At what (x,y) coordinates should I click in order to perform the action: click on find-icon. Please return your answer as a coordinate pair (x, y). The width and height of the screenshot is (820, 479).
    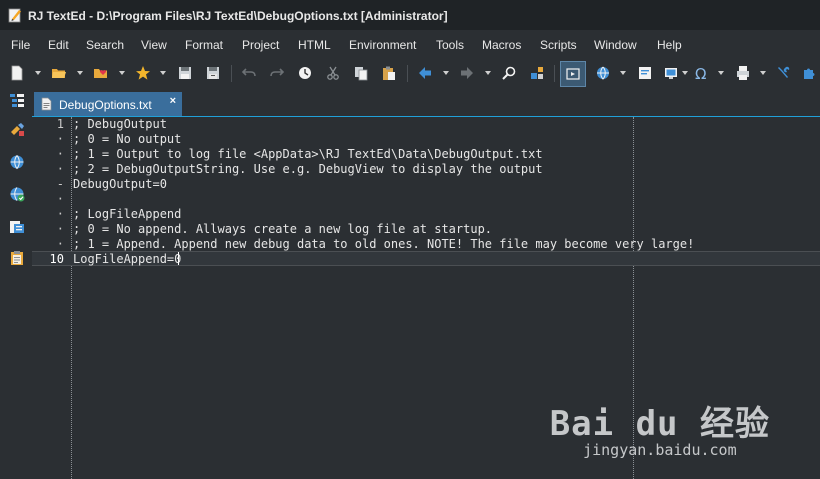
    Looking at the image, I should click on (509, 73).